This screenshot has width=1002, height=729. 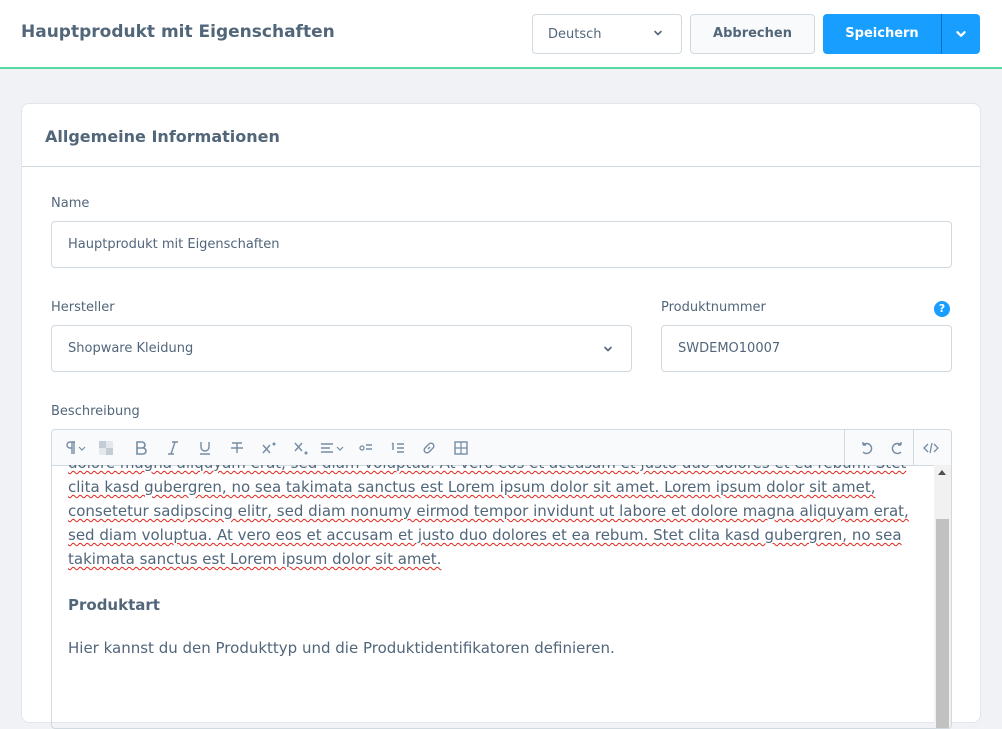 I want to click on link-icon, so click(x=429, y=448).